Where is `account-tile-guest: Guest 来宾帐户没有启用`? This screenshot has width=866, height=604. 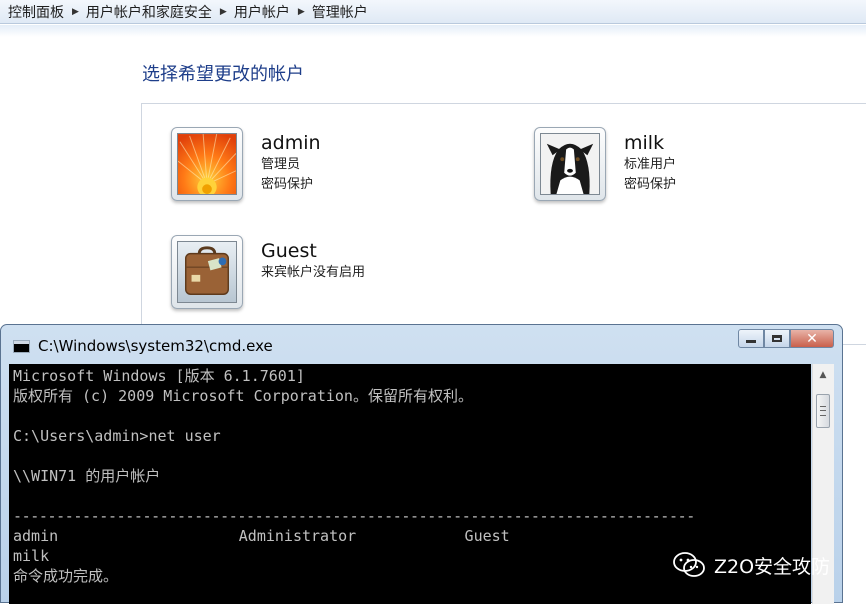
account-tile-guest: Guest 来宾帐户没有启用 is located at coordinates (268, 272).